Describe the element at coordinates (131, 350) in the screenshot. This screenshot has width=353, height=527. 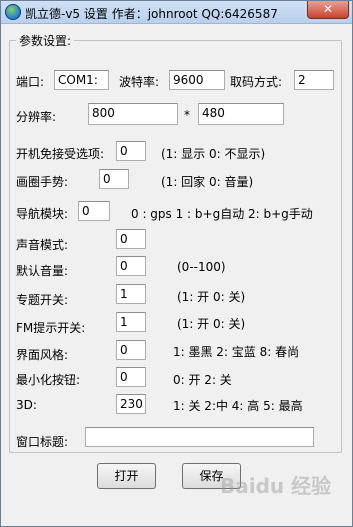
I see `ui-style-input: 0` at that location.